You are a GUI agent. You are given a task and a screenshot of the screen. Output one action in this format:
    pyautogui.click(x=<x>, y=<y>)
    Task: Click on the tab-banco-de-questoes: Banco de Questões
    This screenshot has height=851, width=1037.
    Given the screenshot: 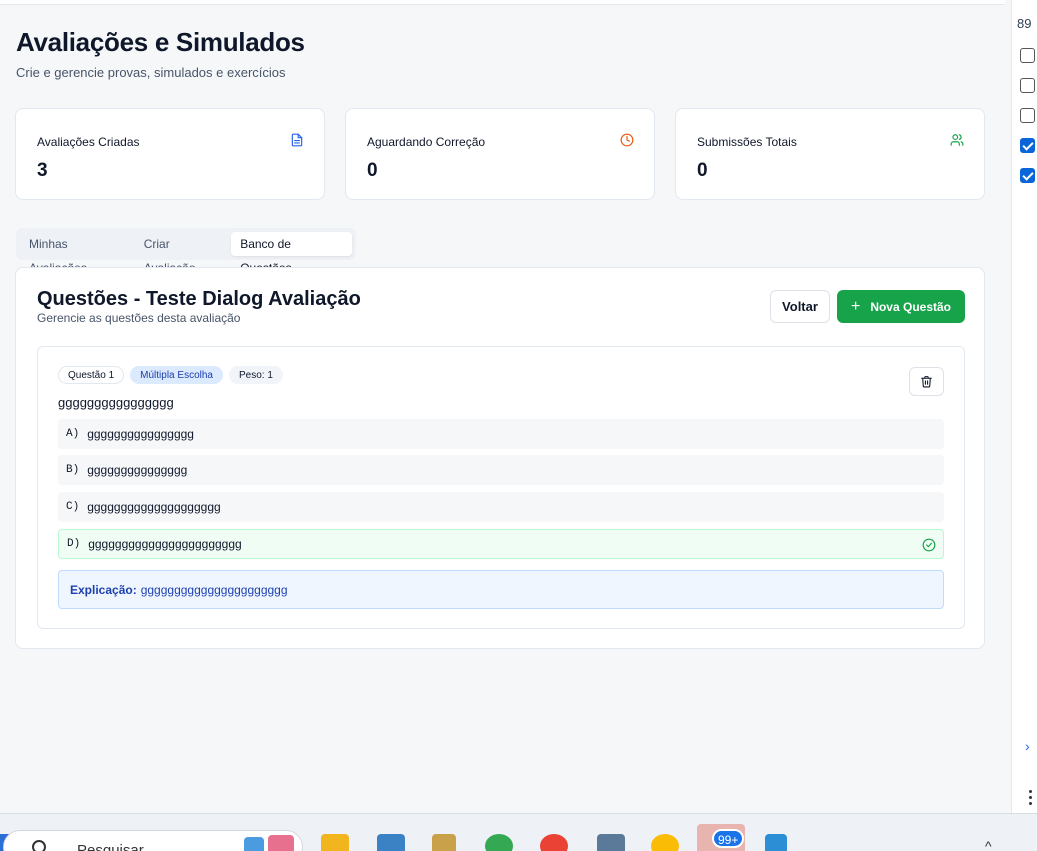 What is the action you would take?
    pyautogui.click(x=291, y=253)
    